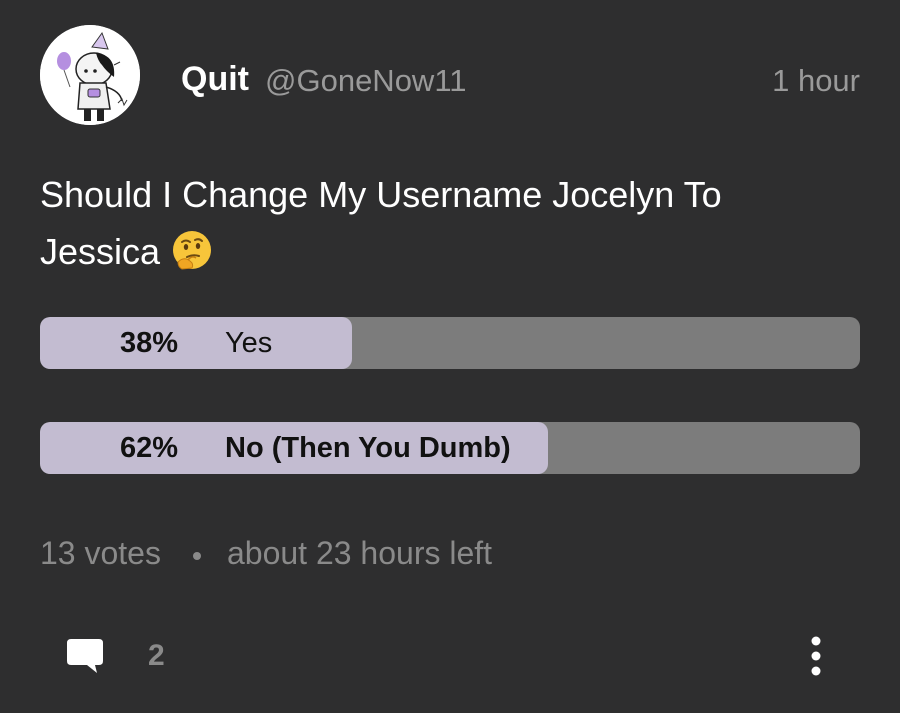 The image size is (900, 713). I want to click on poll-meta: 13 votes about 23 hours left, so click(266, 553).